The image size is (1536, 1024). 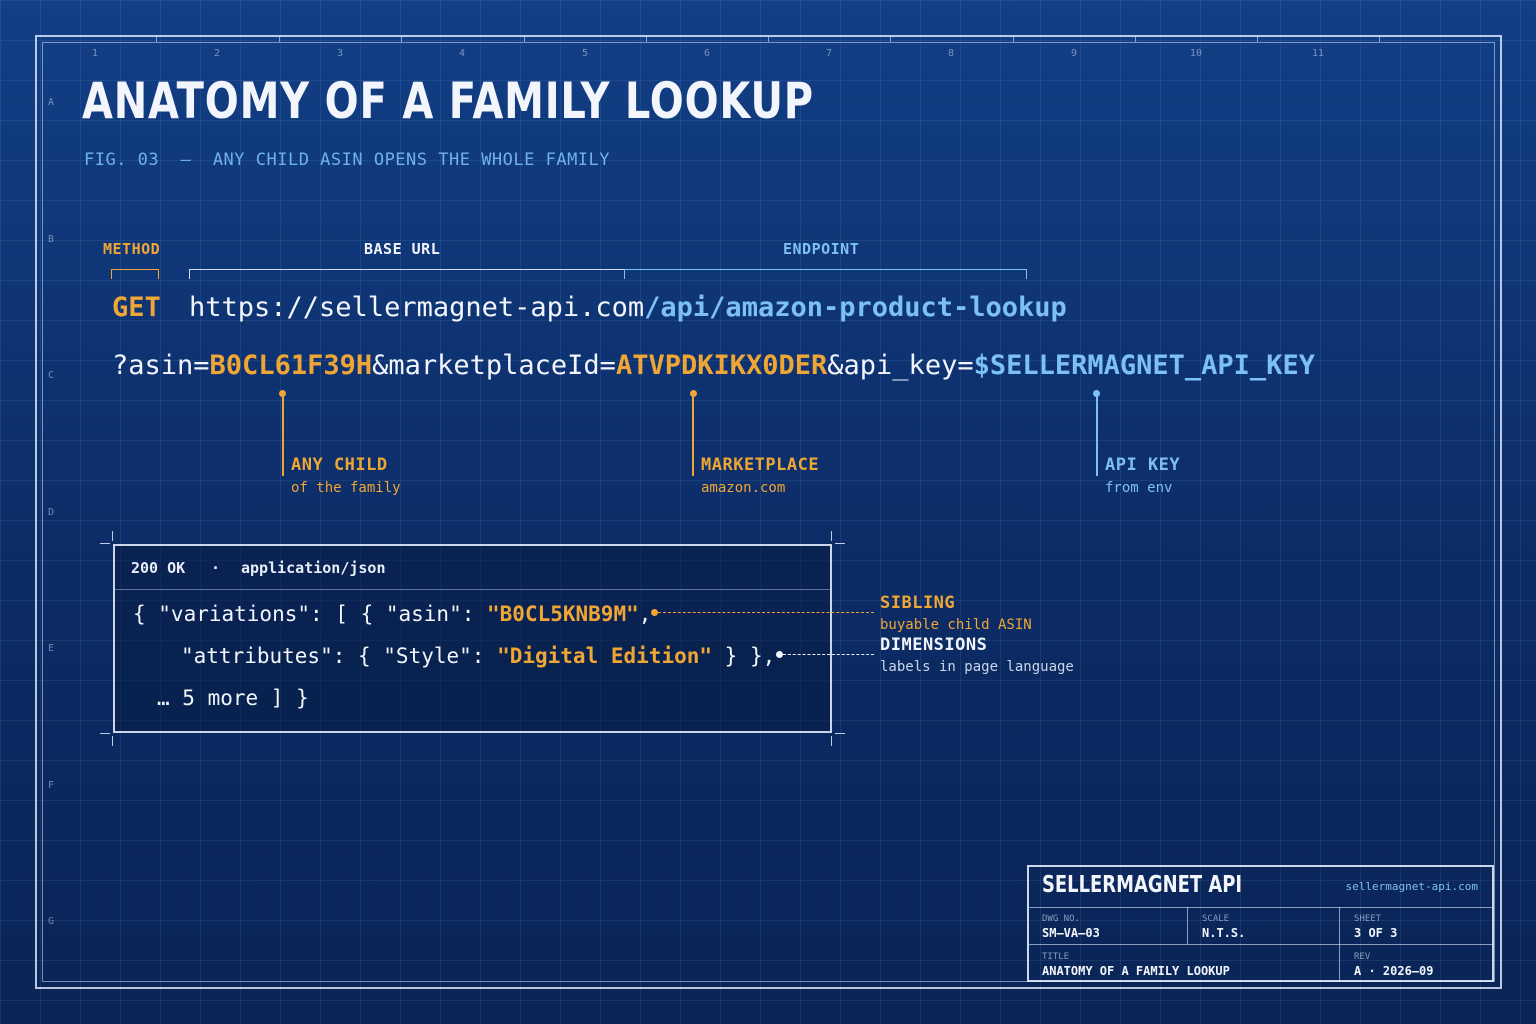 I want to click on any-child-callout-sub: of the family, so click(x=346, y=488).